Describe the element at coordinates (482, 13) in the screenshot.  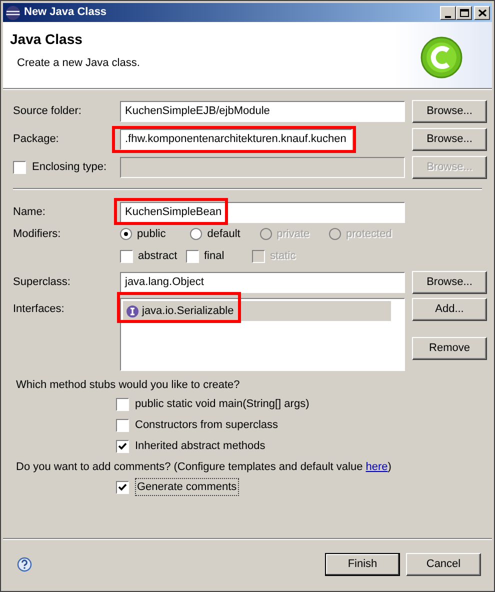
I see `close-icon` at that location.